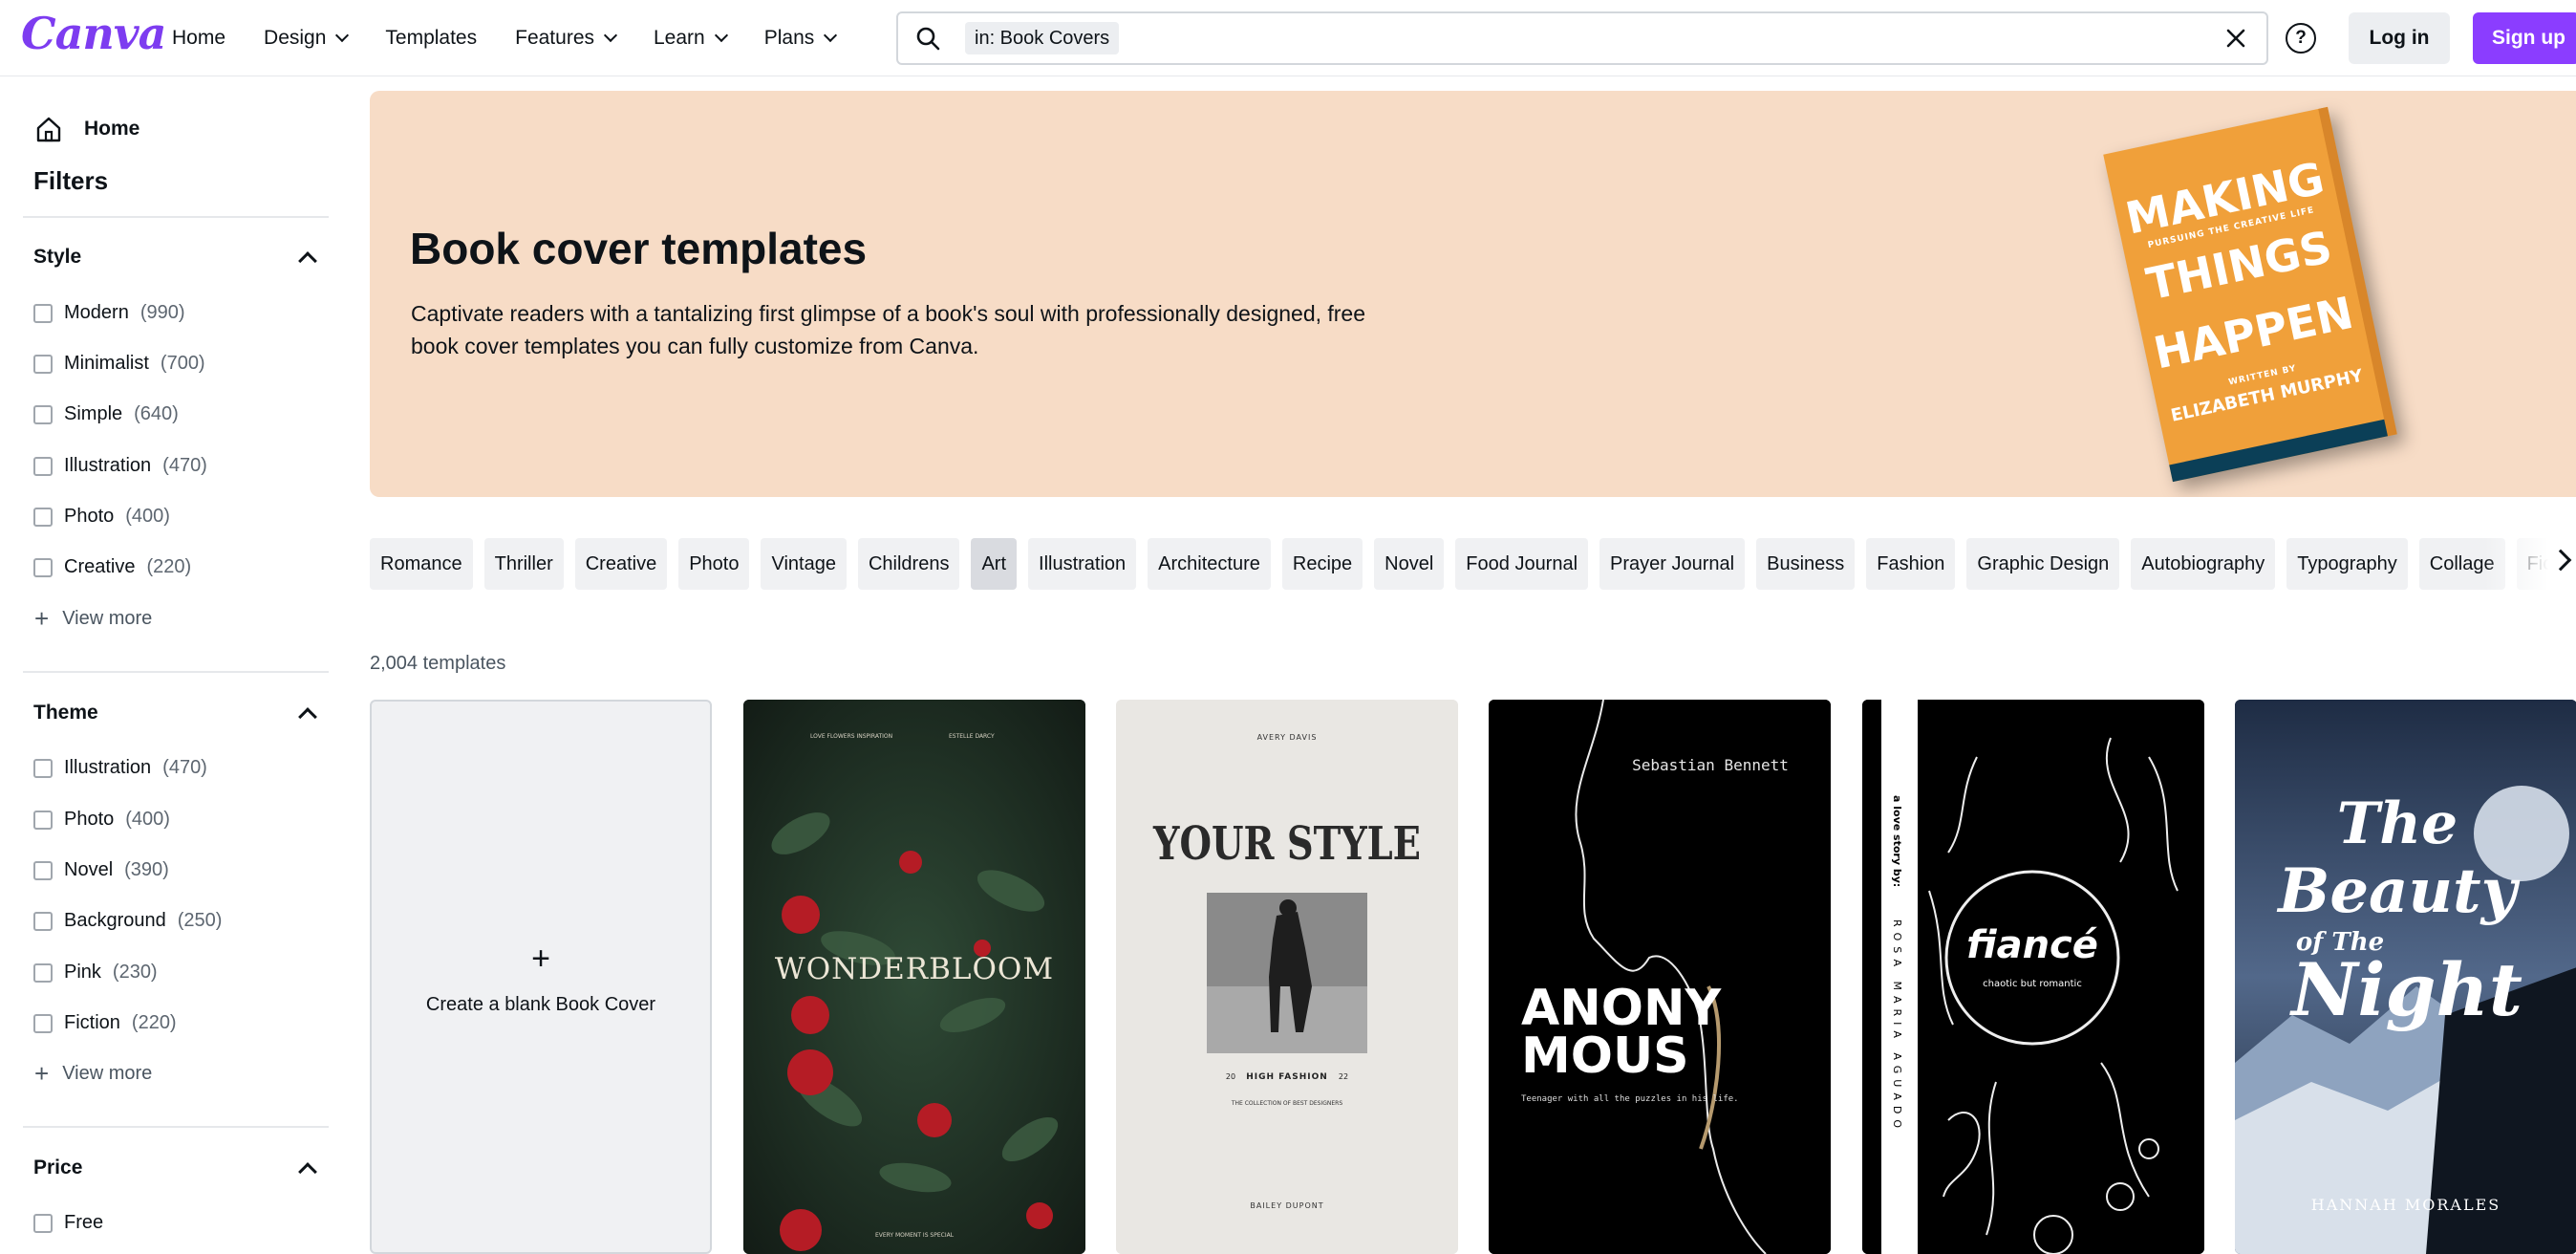 The height and width of the screenshot is (1254, 2576). What do you see at coordinates (908, 564) in the screenshot?
I see `category-chip-childrens: Childrens` at bounding box center [908, 564].